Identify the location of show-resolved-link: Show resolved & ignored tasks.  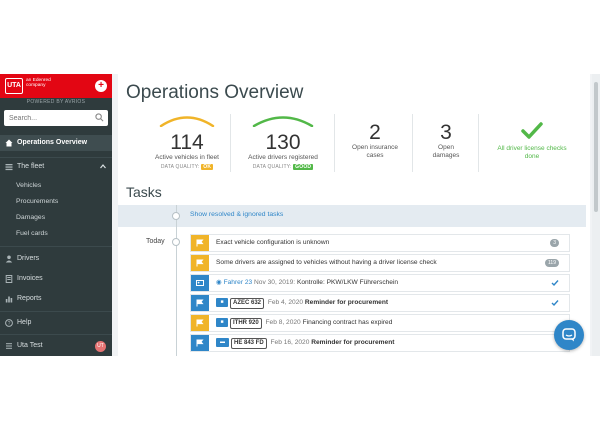
(236, 214).